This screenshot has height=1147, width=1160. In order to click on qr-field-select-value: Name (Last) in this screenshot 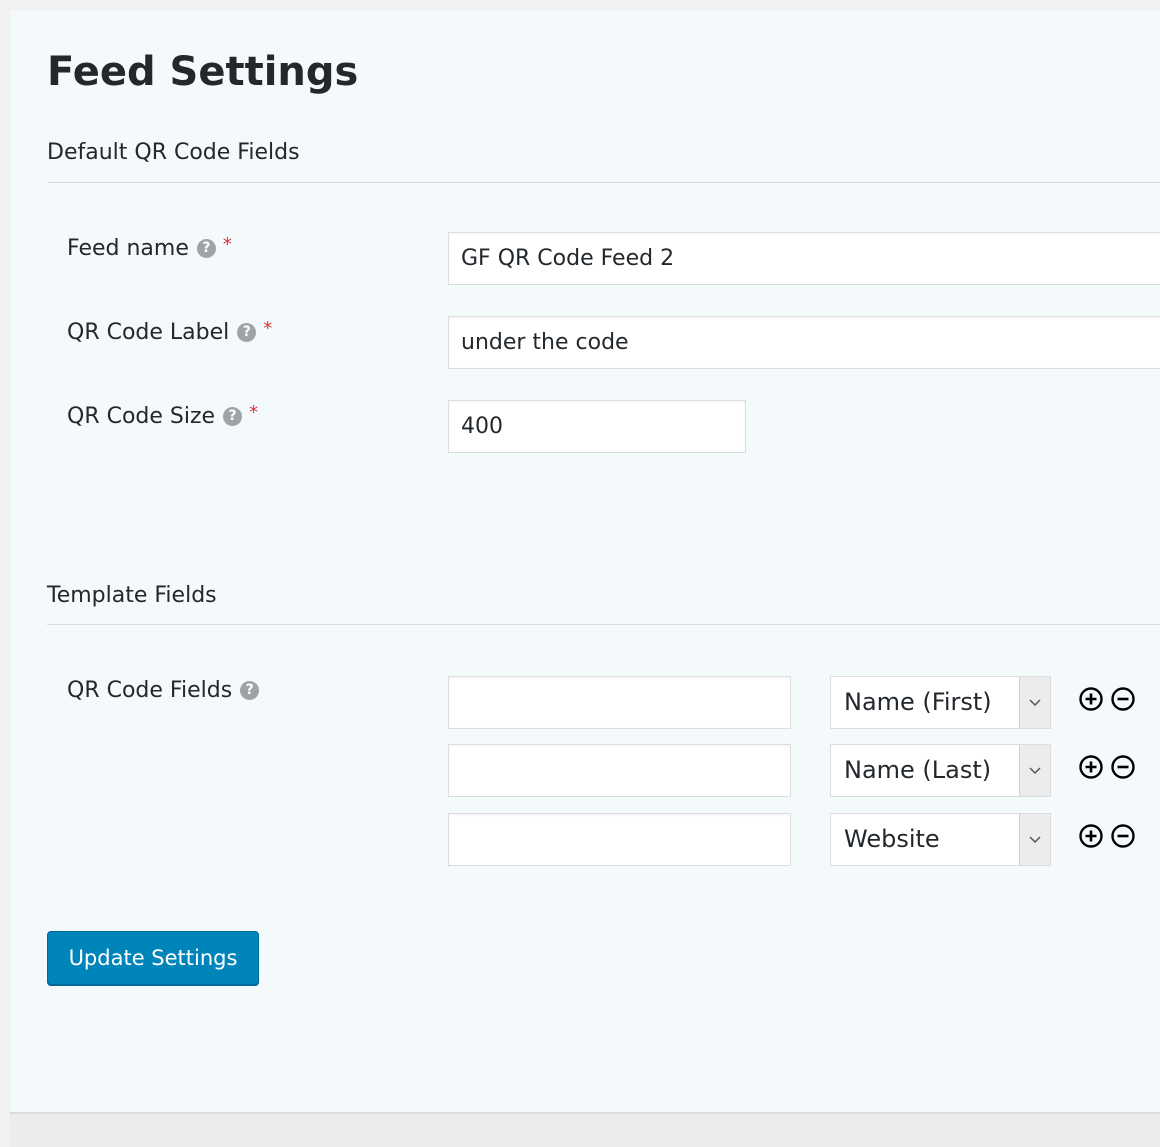, I will do `click(918, 770)`.